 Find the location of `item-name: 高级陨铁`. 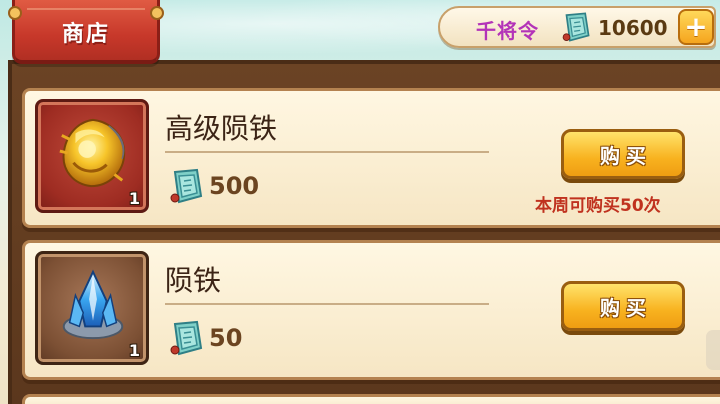

item-name: 高级陨铁 is located at coordinates (221, 128).